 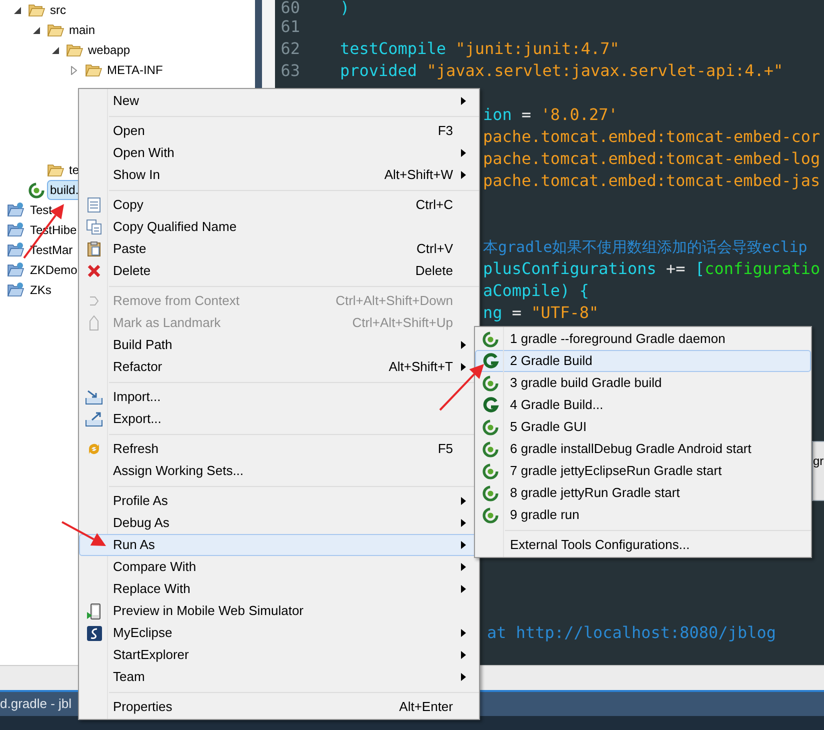 What do you see at coordinates (420, 367) in the screenshot?
I see `shortcut-text: Alt+Shift+T` at bounding box center [420, 367].